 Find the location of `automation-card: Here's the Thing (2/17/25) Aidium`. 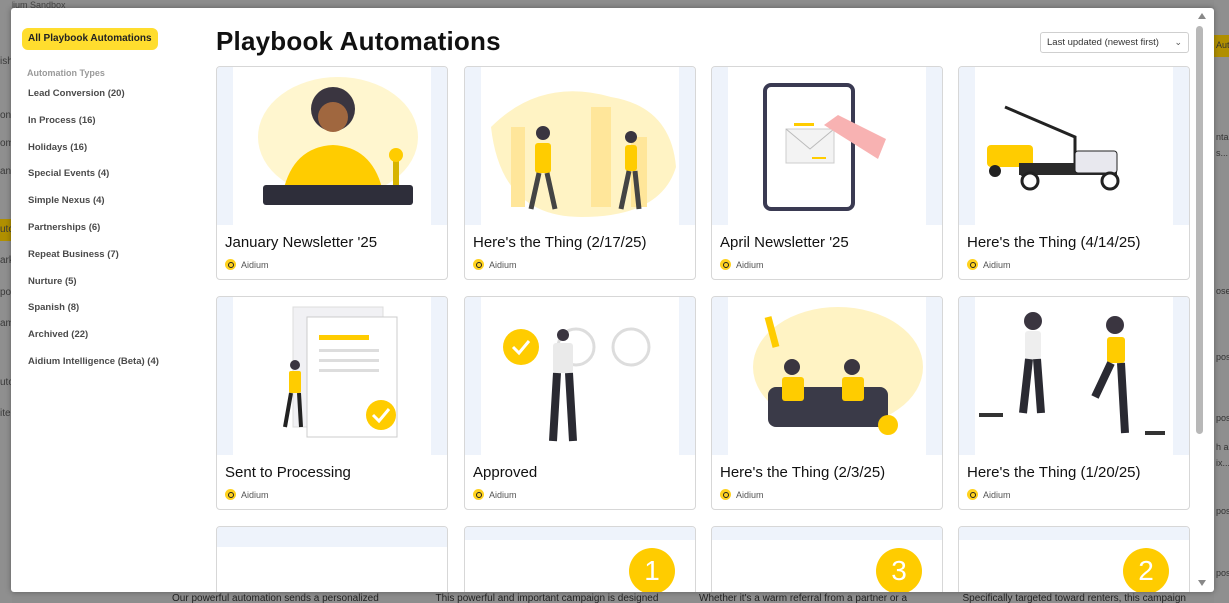

automation-card: Here's the Thing (2/17/25) Aidium is located at coordinates (580, 173).